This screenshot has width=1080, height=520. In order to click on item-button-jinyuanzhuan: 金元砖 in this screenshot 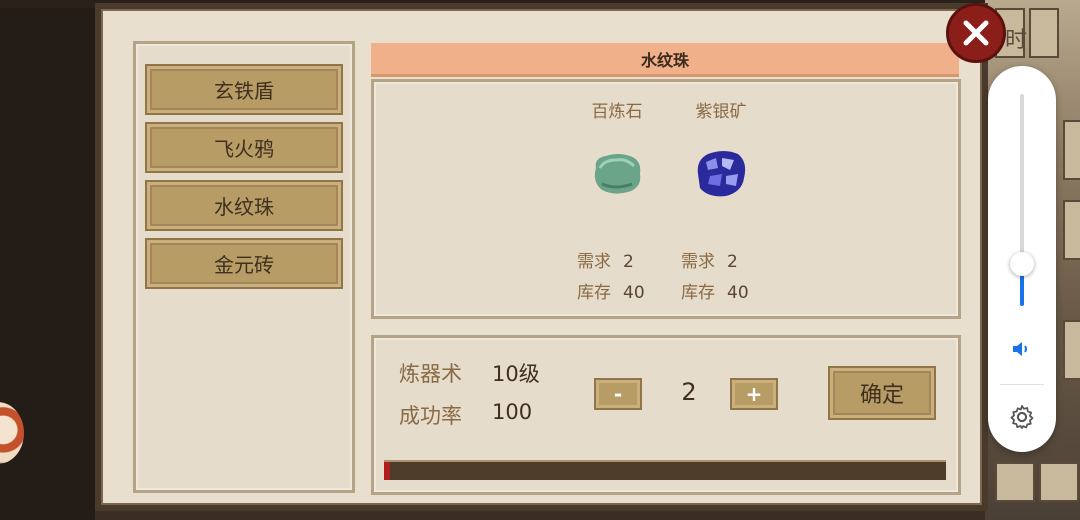, I will do `click(244, 263)`.